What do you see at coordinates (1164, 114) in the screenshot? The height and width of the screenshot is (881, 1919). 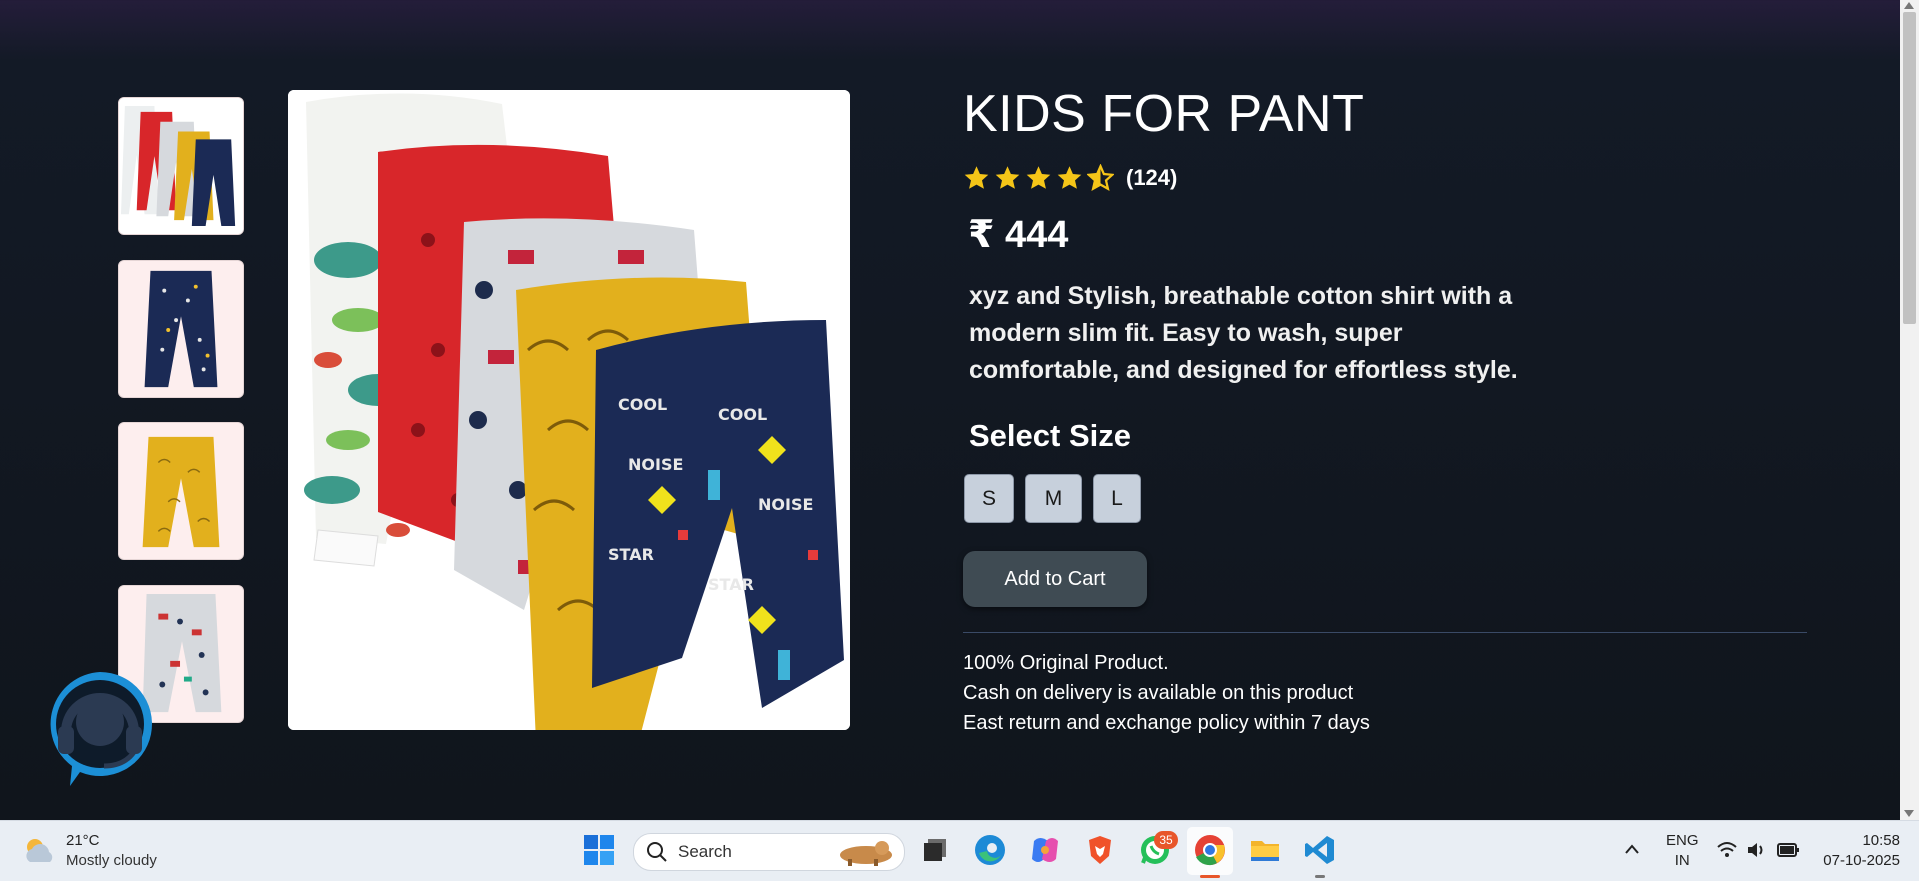 I see `product-title: KIDS FOR PANT` at bounding box center [1164, 114].